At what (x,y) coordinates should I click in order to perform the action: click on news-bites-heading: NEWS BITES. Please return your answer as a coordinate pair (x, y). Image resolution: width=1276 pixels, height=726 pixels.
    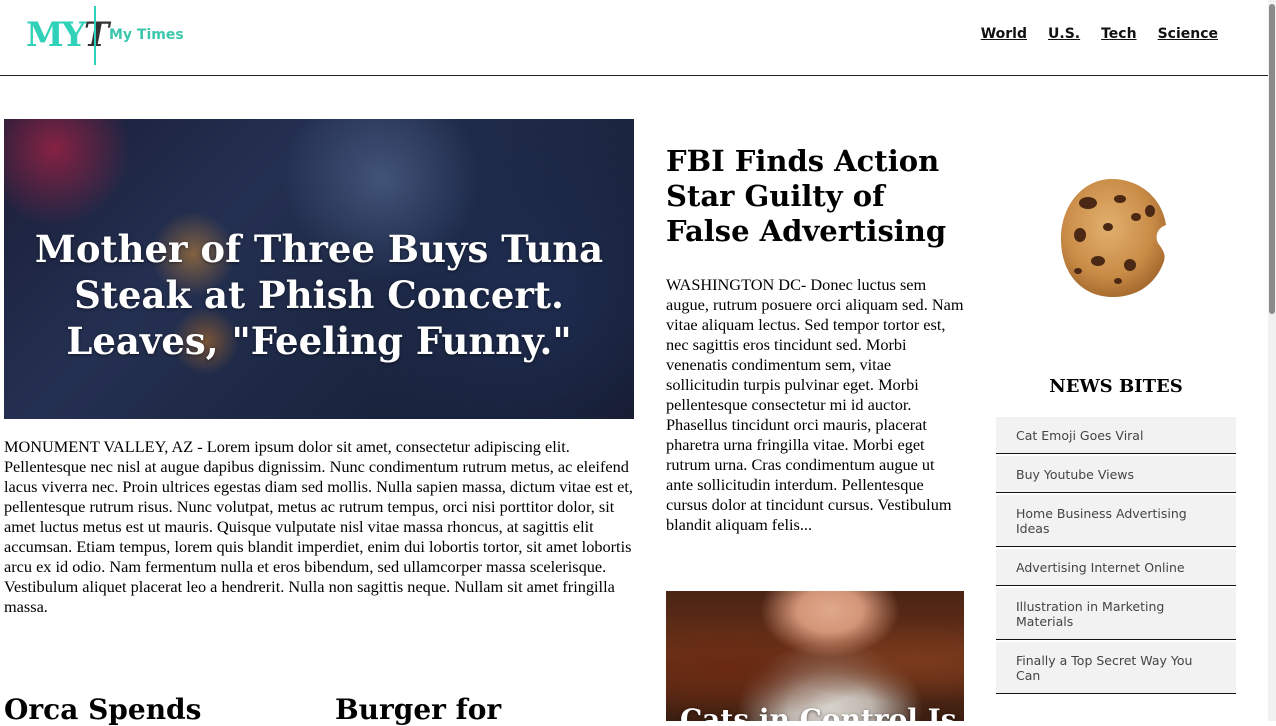
    Looking at the image, I should click on (1116, 386).